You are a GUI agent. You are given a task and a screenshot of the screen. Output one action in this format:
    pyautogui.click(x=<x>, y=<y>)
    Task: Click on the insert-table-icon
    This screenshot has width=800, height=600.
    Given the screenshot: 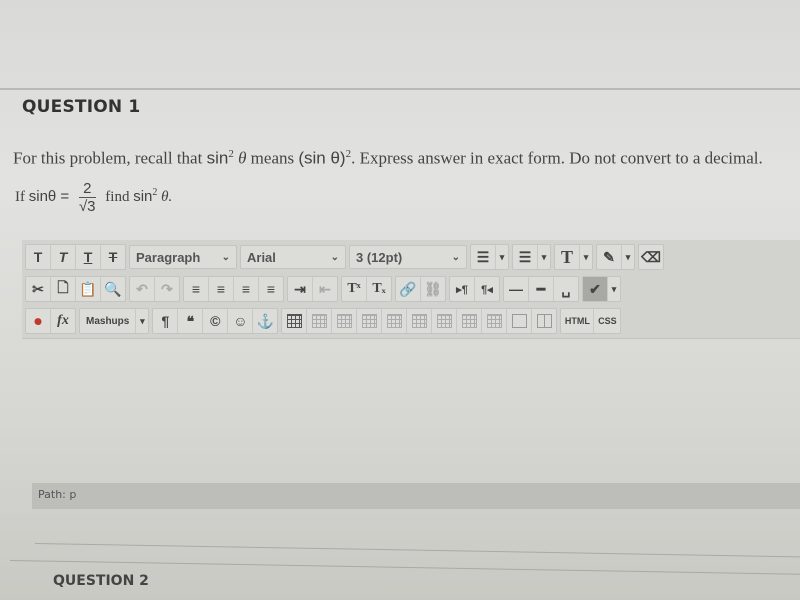 What is the action you would take?
    pyautogui.click(x=295, y=321)
    